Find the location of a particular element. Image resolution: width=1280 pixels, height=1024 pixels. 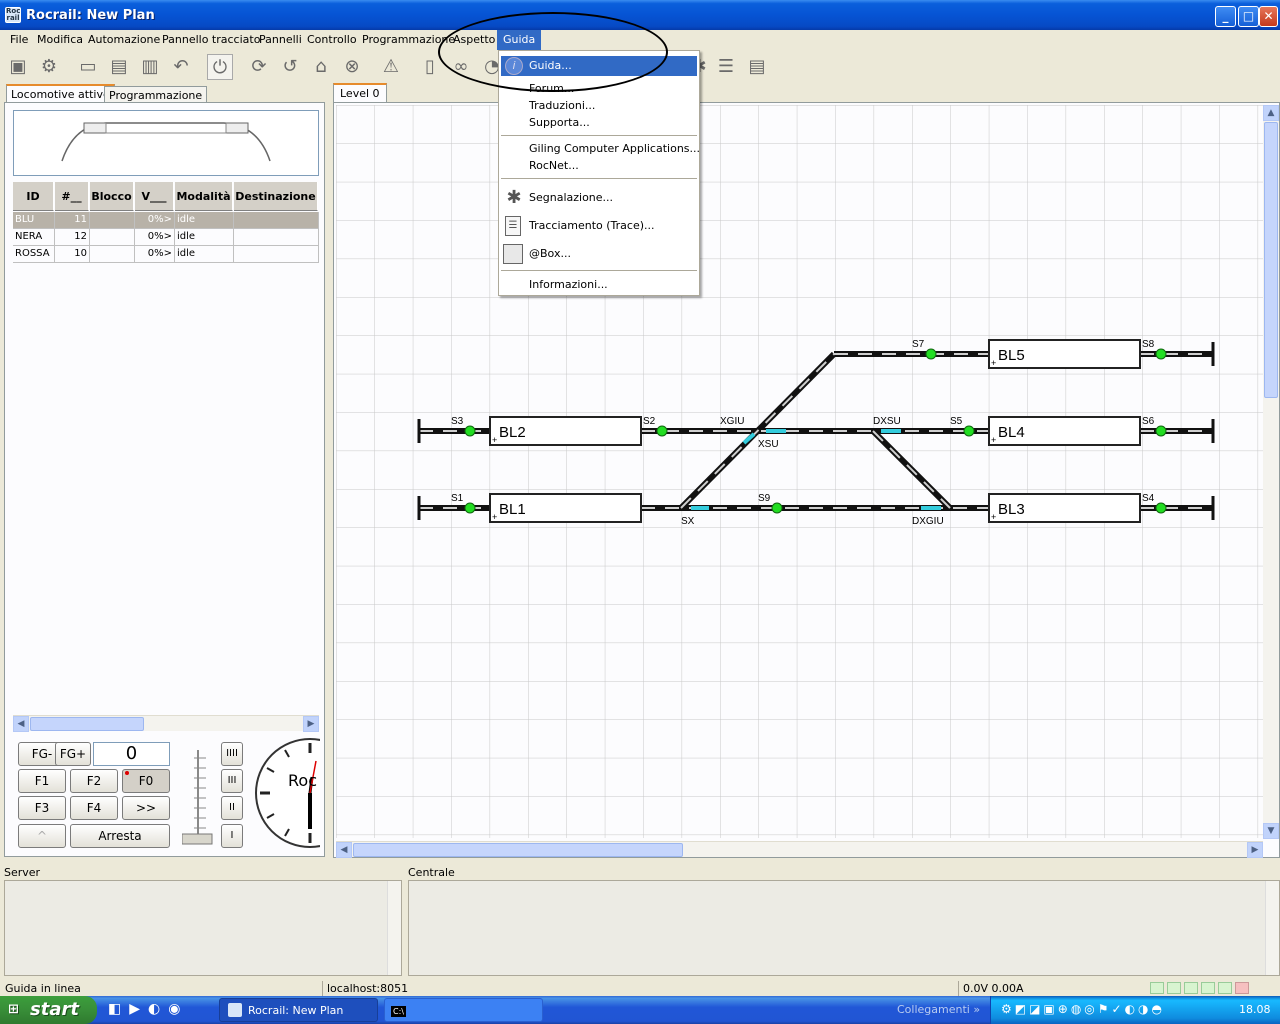

server-log-scrollbar is located at coordinates (394, 928).